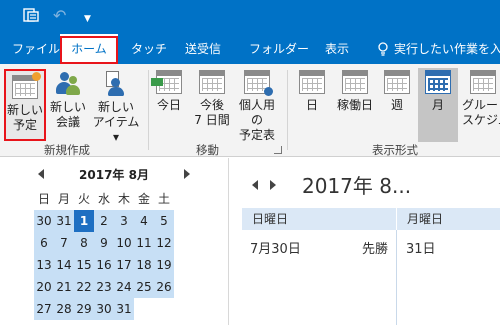 The width and height of the screenshot is (500, 325). What do you see at coordinates (25, 105) in the screenshot?
I see `new-appointment-button: 新しい 予定` at bounding box center [25, 105].